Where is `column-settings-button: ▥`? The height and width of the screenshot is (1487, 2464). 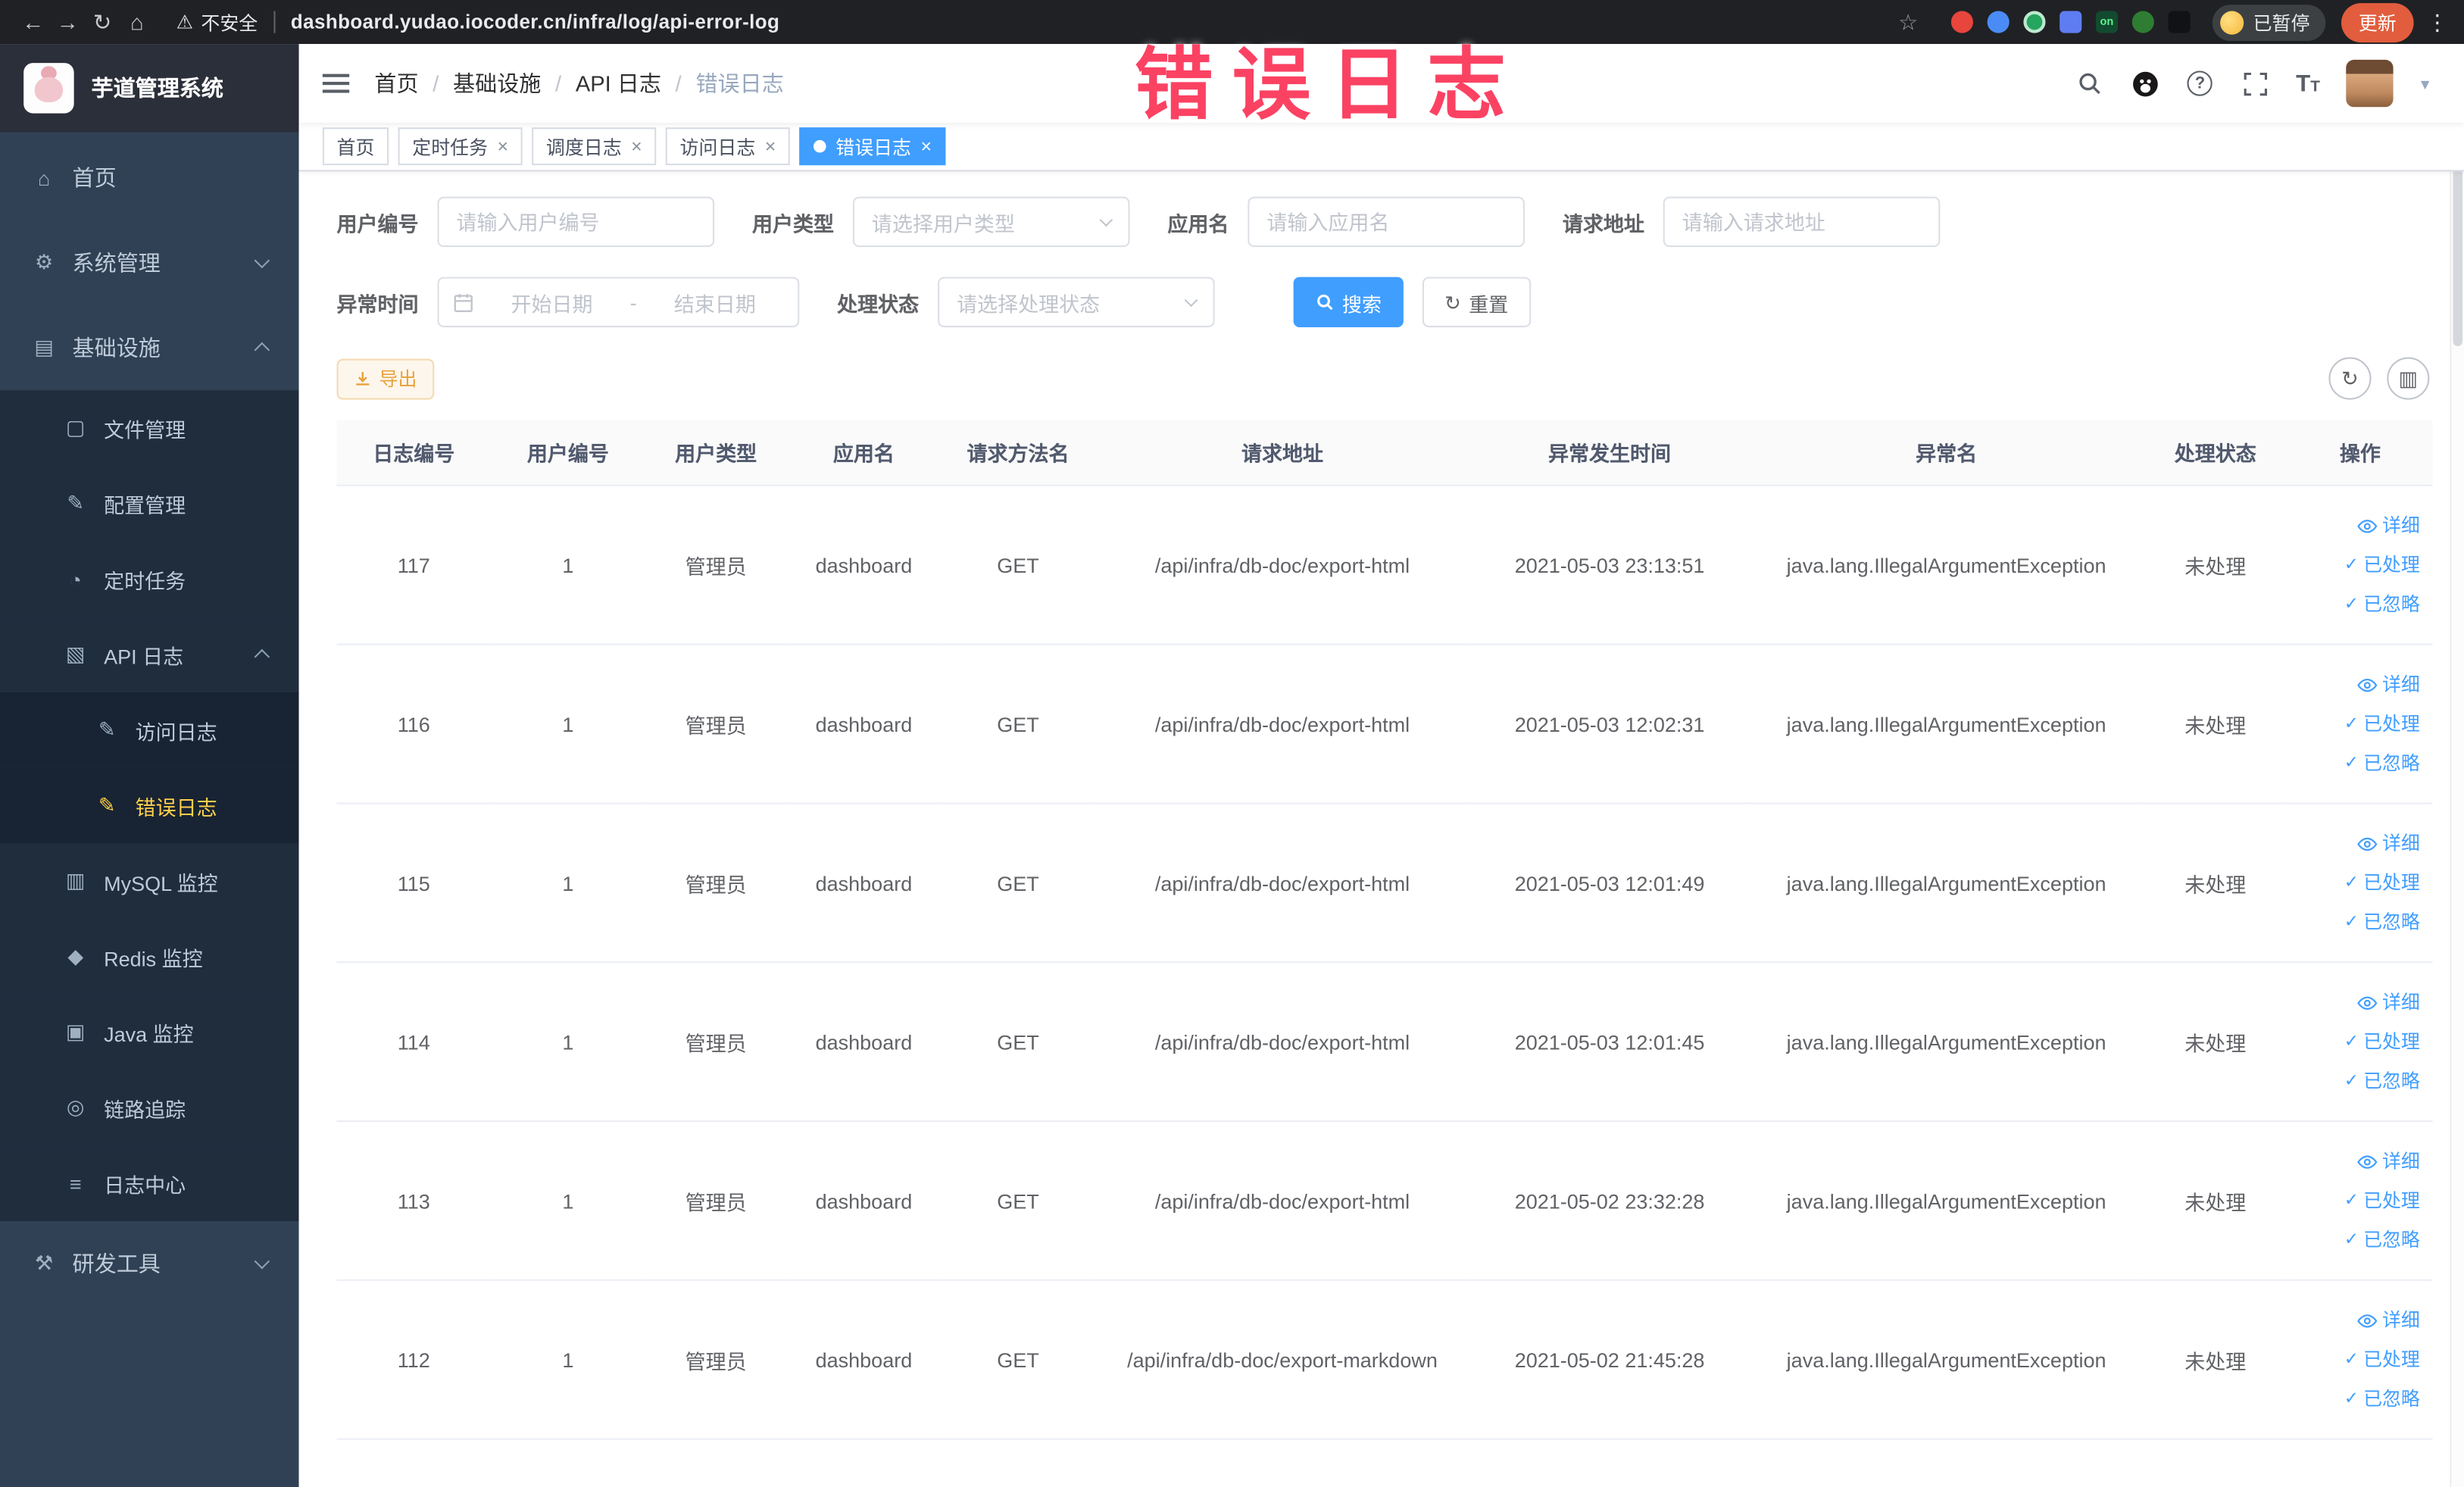 column-settings-button: ▥ is located at coordinates (2408, 378).